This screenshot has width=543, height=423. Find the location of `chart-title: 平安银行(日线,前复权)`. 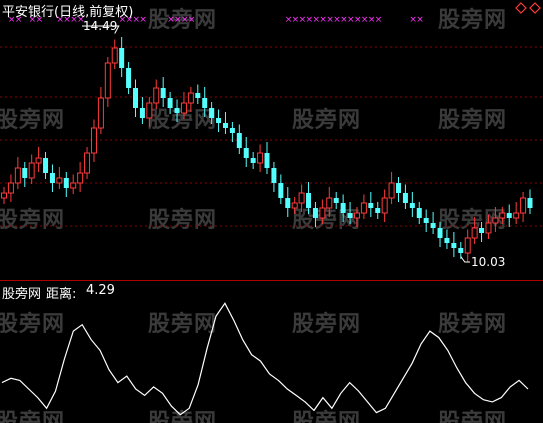

chart-title: 平安银行(日线,前复权) is located at coordinates (68, 12).